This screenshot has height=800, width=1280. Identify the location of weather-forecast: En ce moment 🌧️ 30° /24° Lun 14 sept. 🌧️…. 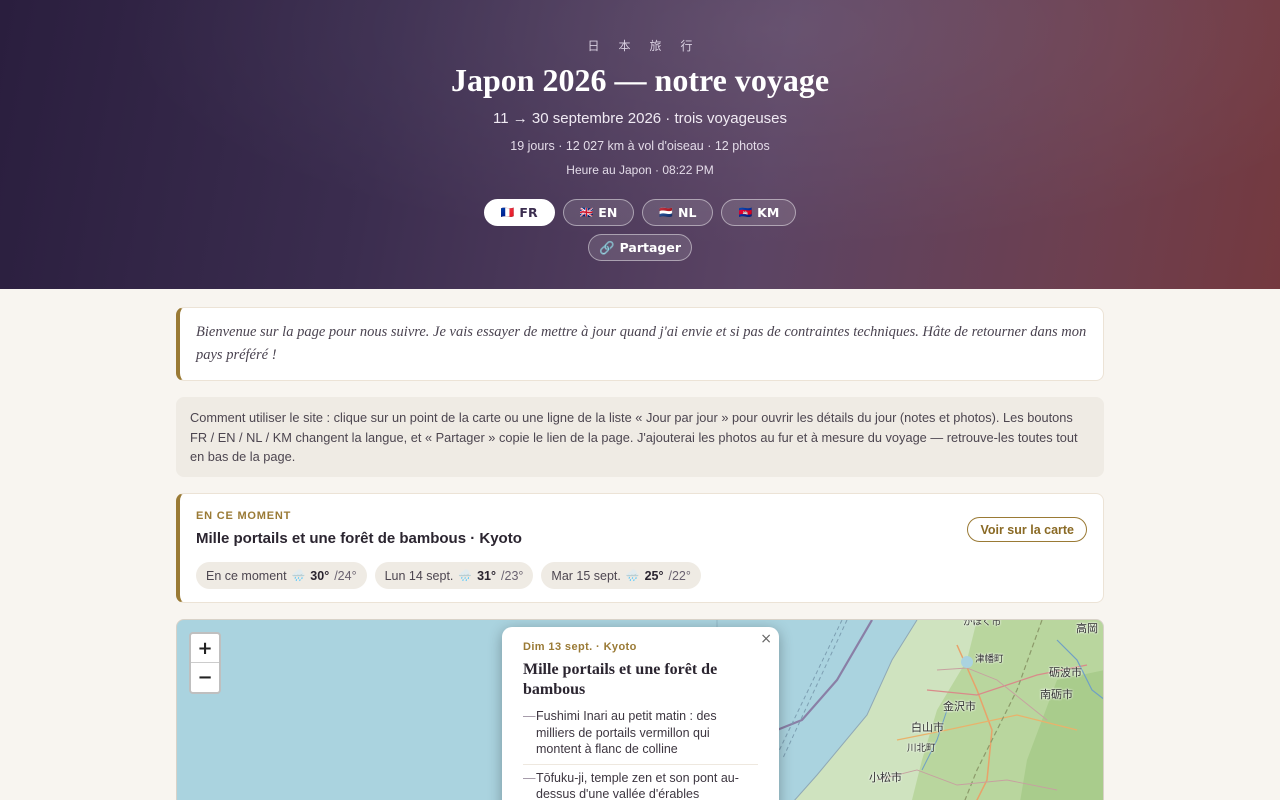
(448, 575).